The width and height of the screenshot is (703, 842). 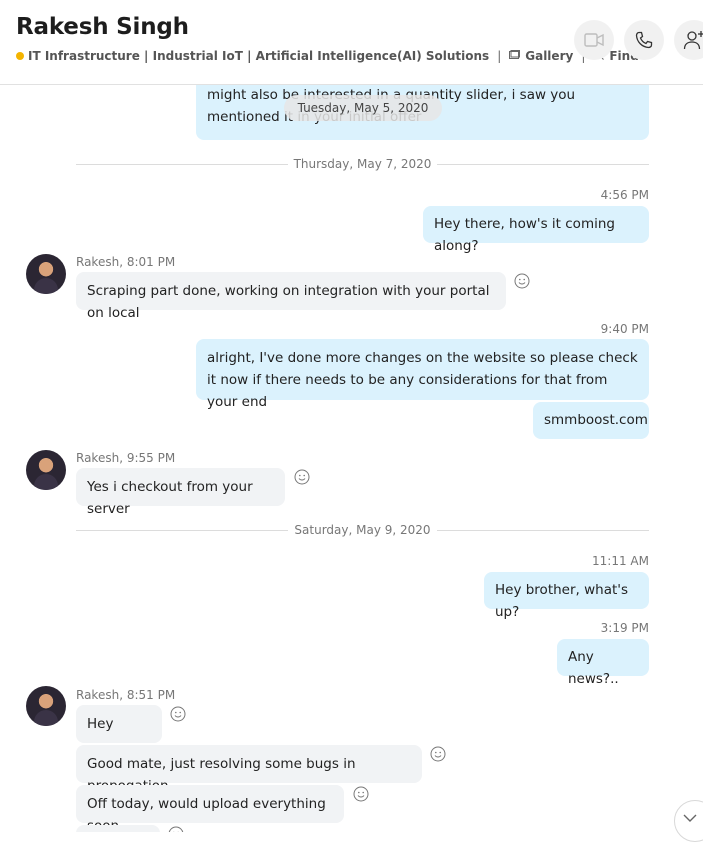 What do you see at coordinates (514, 56) in the screenshot?
I see `gallery-icon` at bounding box center [514, 56].